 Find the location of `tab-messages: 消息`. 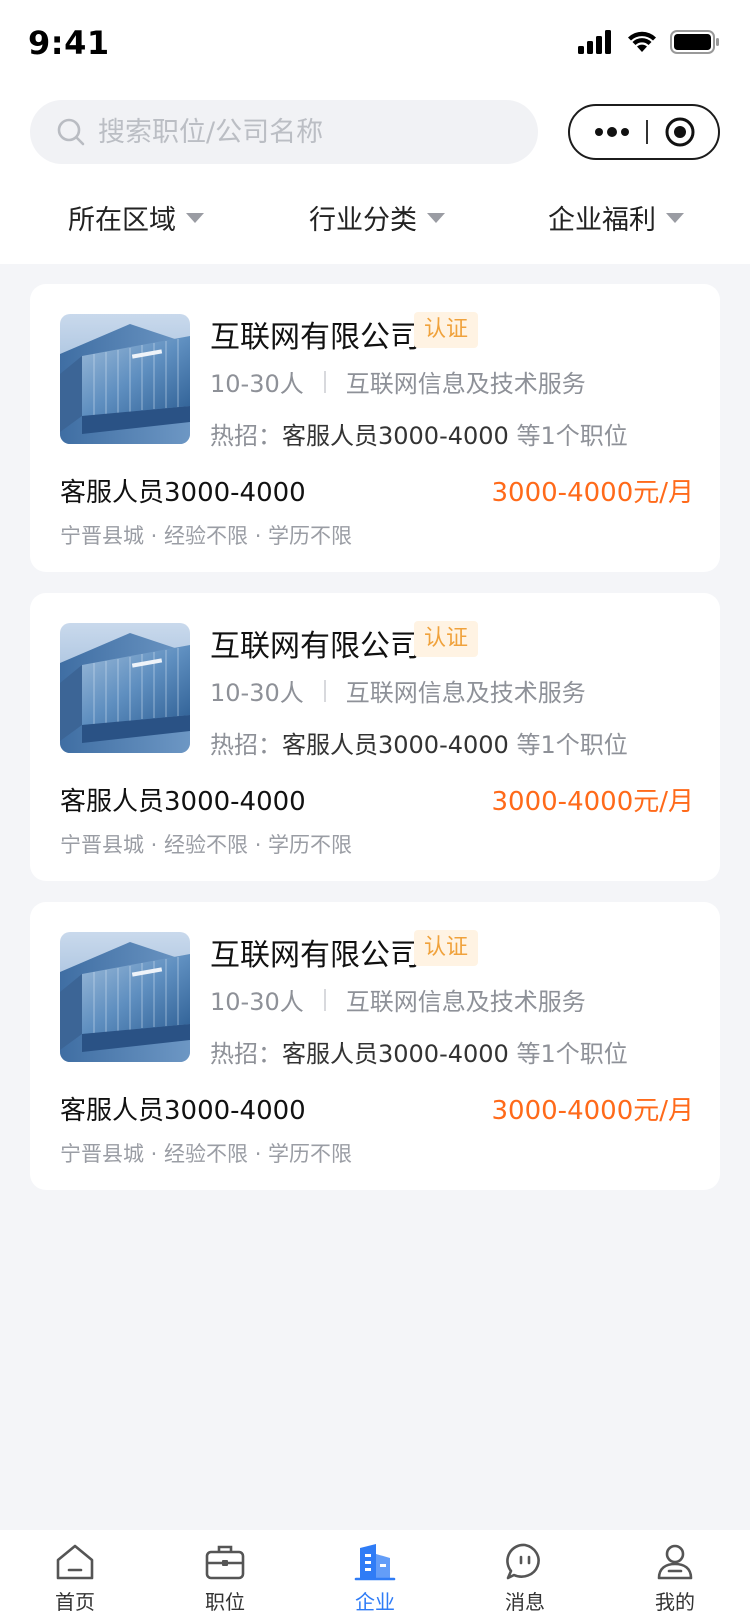

tab-messages: 消息 is located at coordinates (525, 1577).